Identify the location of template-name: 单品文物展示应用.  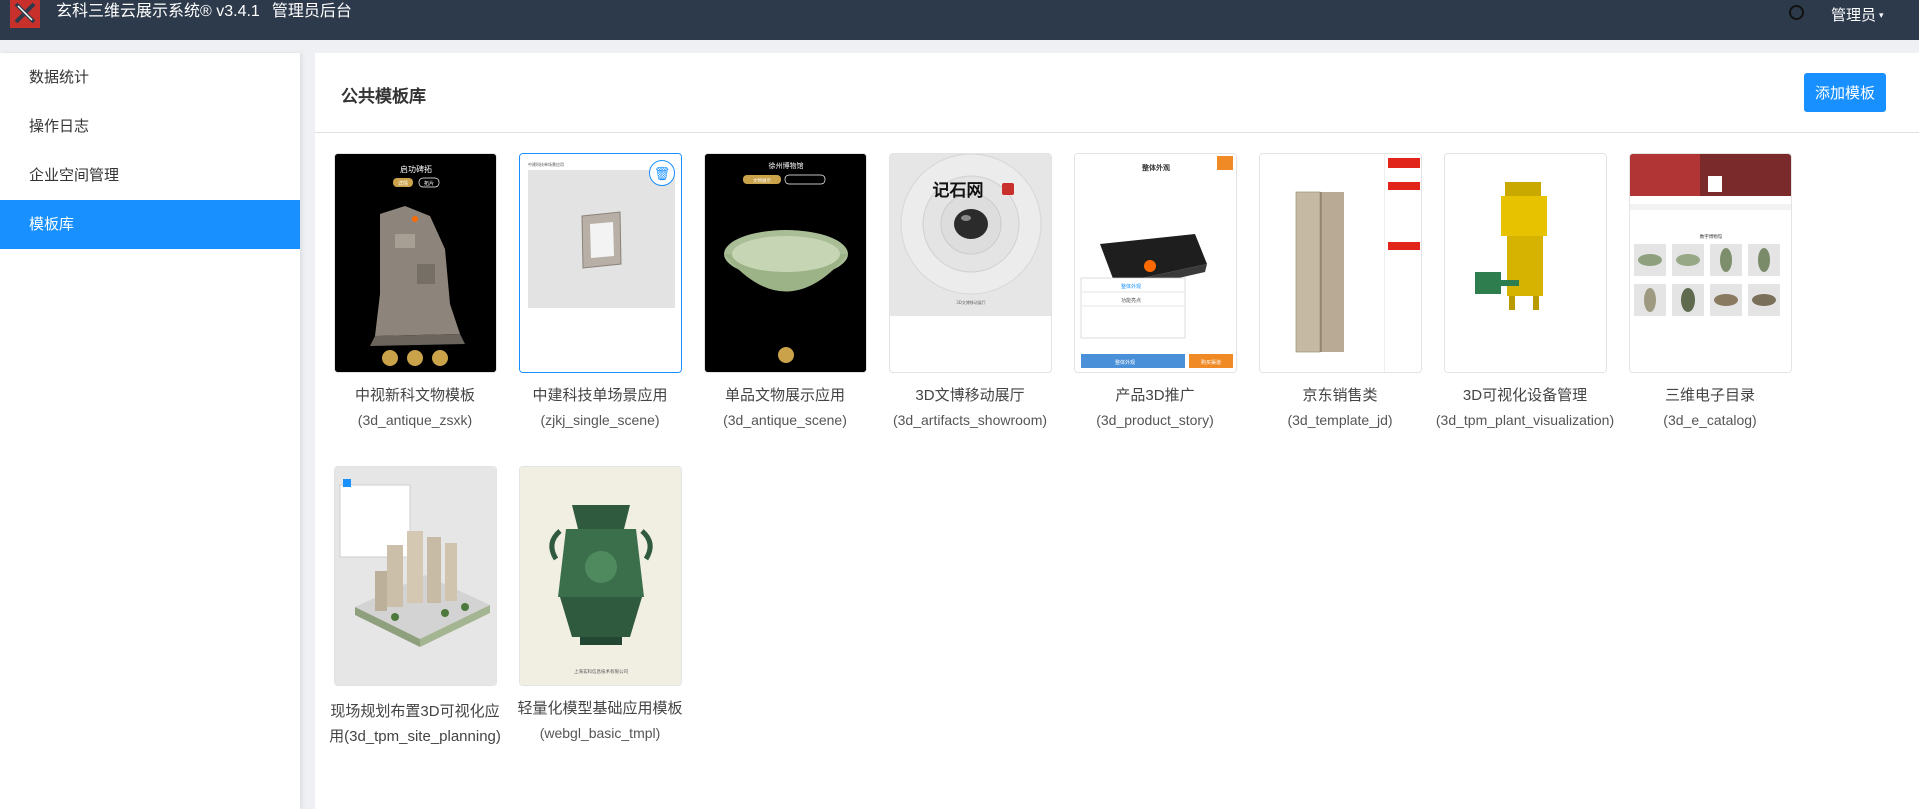
(784, 395).